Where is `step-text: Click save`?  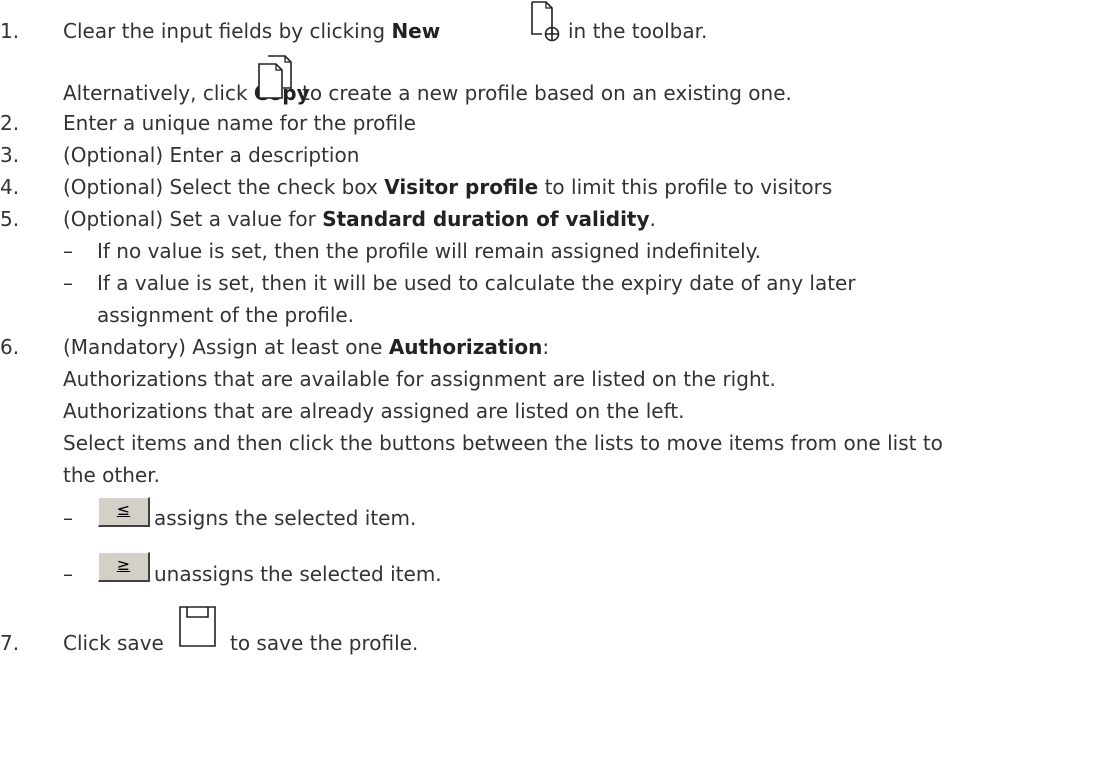
step-text: Click save is located at coordinates (113, 643).